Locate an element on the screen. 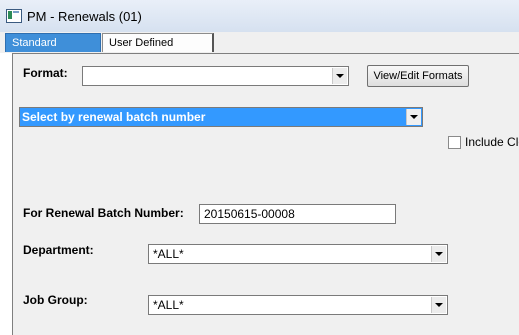 The image size is (519, 335). include-closed-label: Include Clo is located at coordinates (492, 142).